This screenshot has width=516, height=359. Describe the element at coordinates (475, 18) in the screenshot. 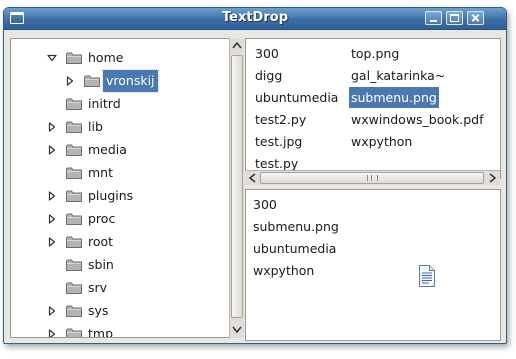

I see `close-button` at that location.